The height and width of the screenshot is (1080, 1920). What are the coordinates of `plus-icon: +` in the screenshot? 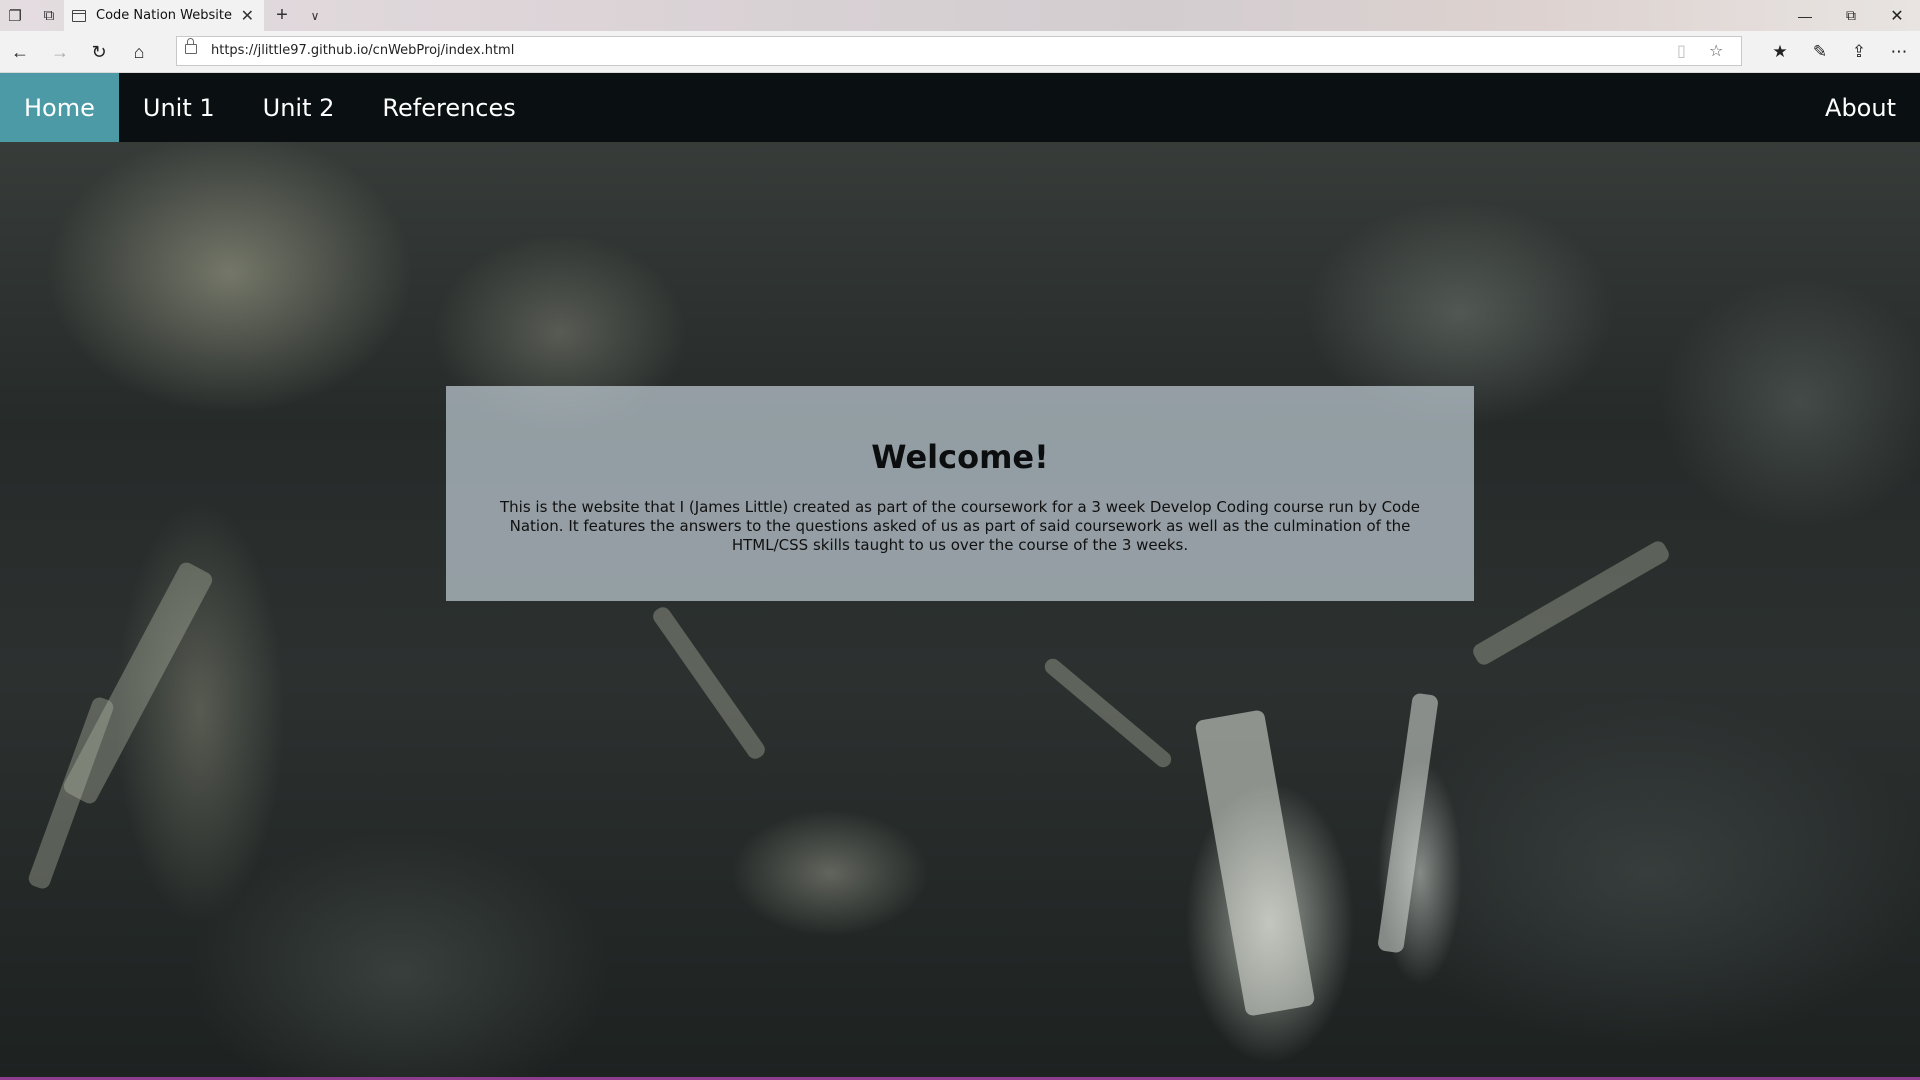 It's located at (282, 15).